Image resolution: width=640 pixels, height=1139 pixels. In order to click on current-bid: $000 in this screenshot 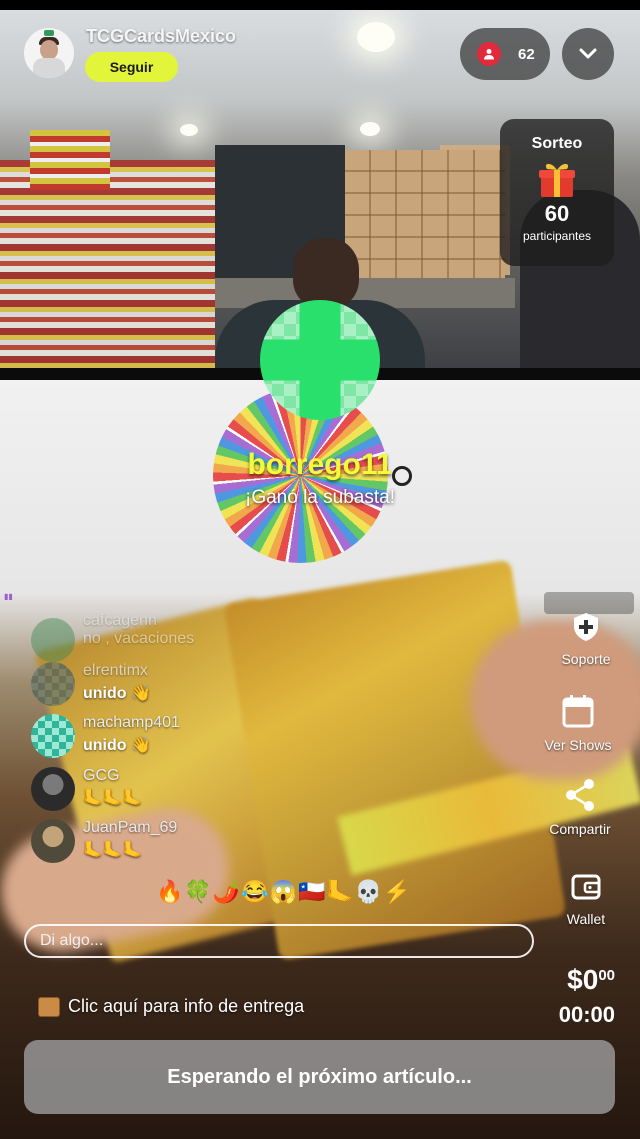, I will do `click(591, 980)`.